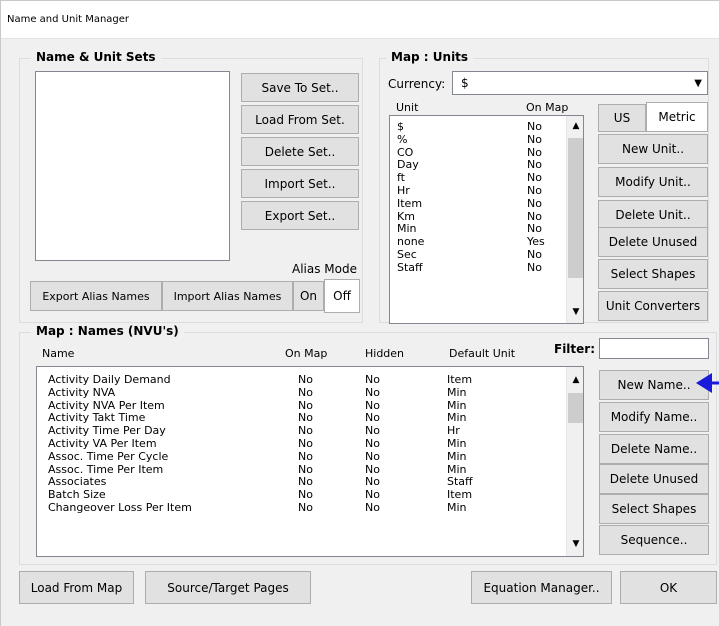 The height and width of the screenshot is (626, 719). Describe the element at coordinates (300, 119) in the screenshot. I see `load-from-set-button: Load From Set.` at that location.